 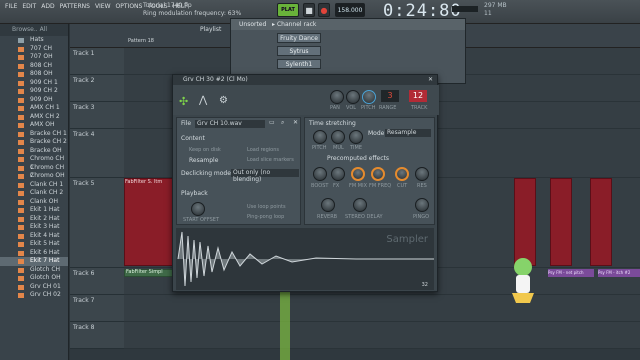 What do you see at coordinates (97, 223) in the screenshot?
I see `track-header: Track 5` at bounding box center [97, 223].